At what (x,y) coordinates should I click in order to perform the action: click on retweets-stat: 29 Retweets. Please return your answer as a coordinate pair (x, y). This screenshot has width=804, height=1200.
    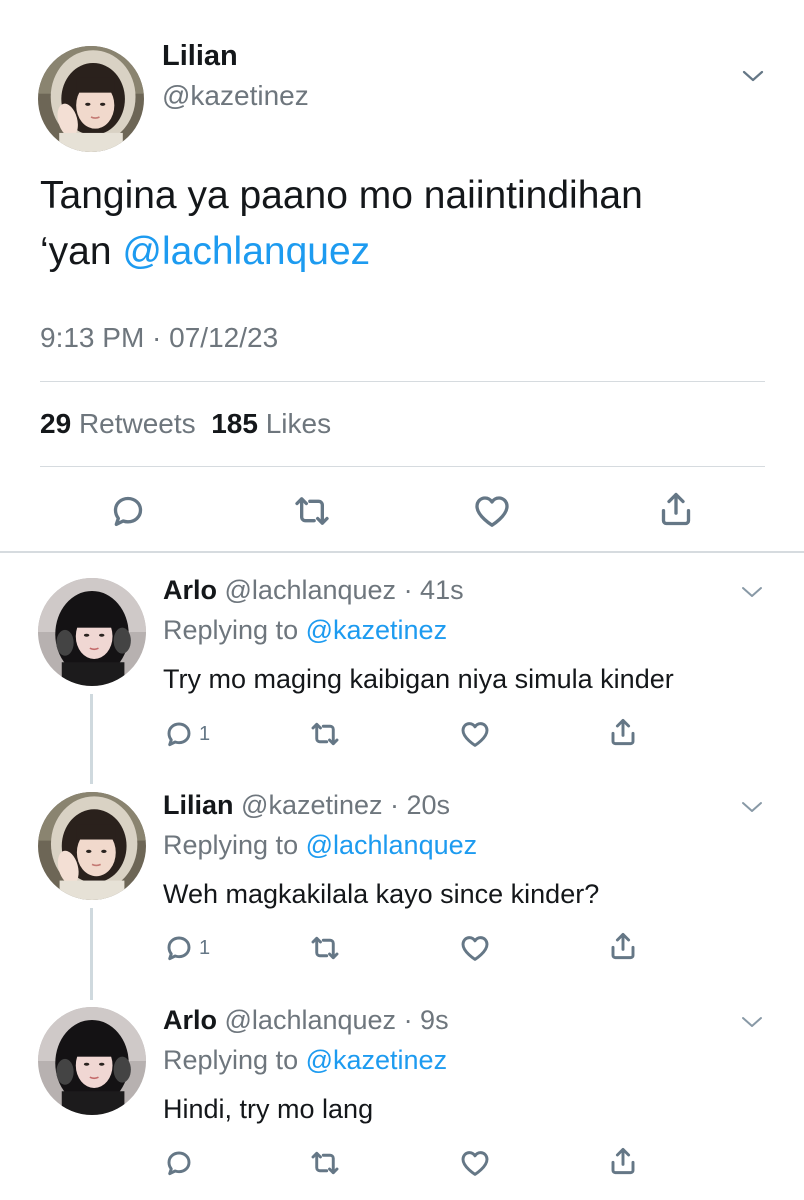
    Looking at the image, I should click on (118, 423).